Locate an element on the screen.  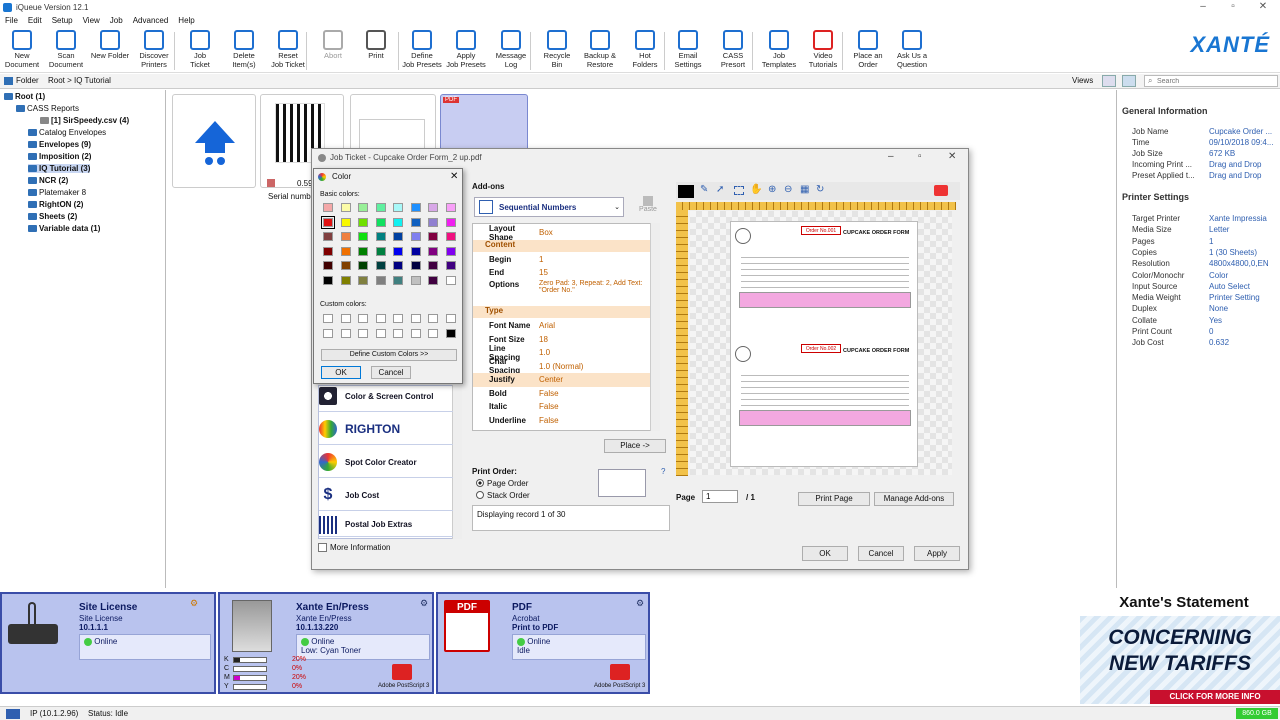
ok-button: OK is located at coordinates (825, 553).